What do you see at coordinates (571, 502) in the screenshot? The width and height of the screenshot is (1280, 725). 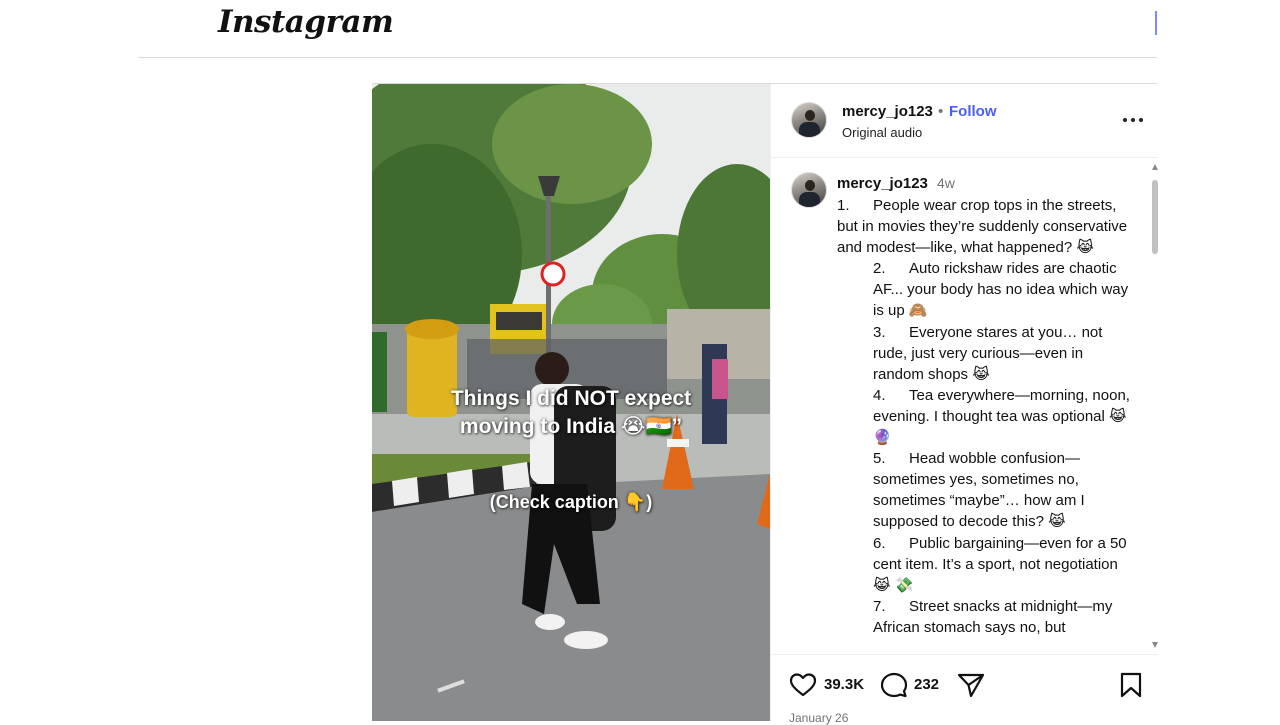 I see `video-overlay-subtitle: (Check caption 👇)` at bounding box center [571, 502].